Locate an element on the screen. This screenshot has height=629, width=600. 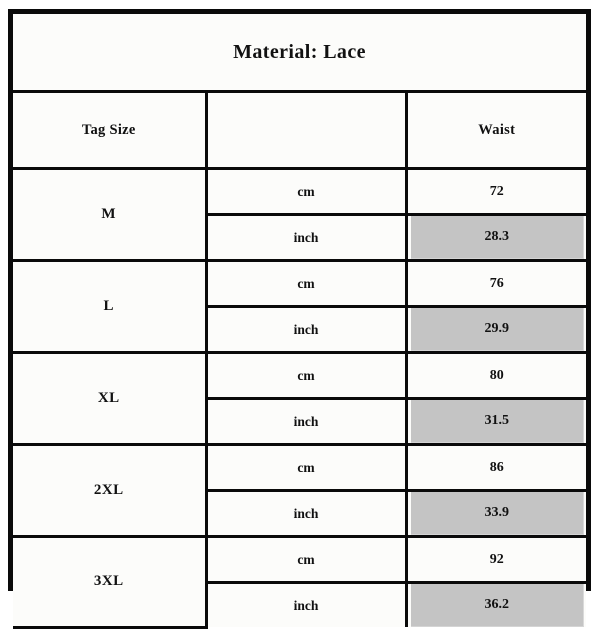
unit-inch-m: inch is located at coordinates (307, 237).